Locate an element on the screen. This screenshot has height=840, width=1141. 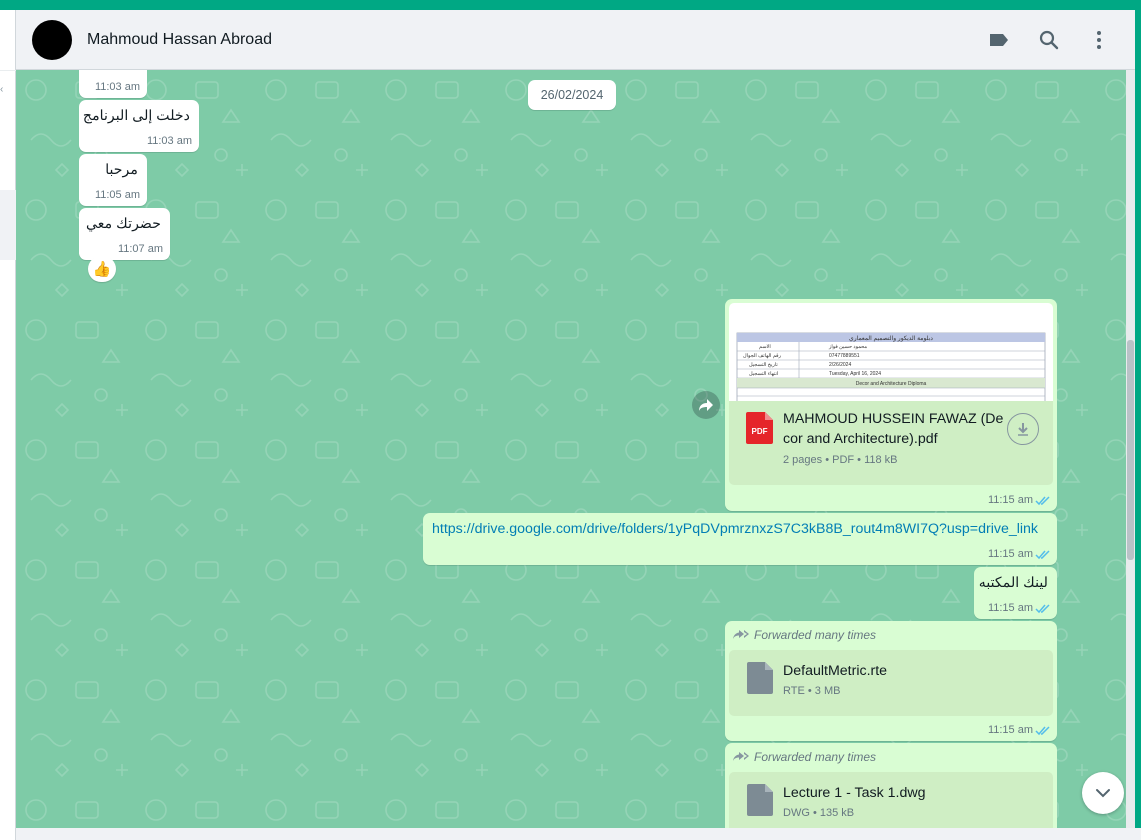
file-meta: 2 pages • PDF • 118 kB is located at coordinates (840, 460).